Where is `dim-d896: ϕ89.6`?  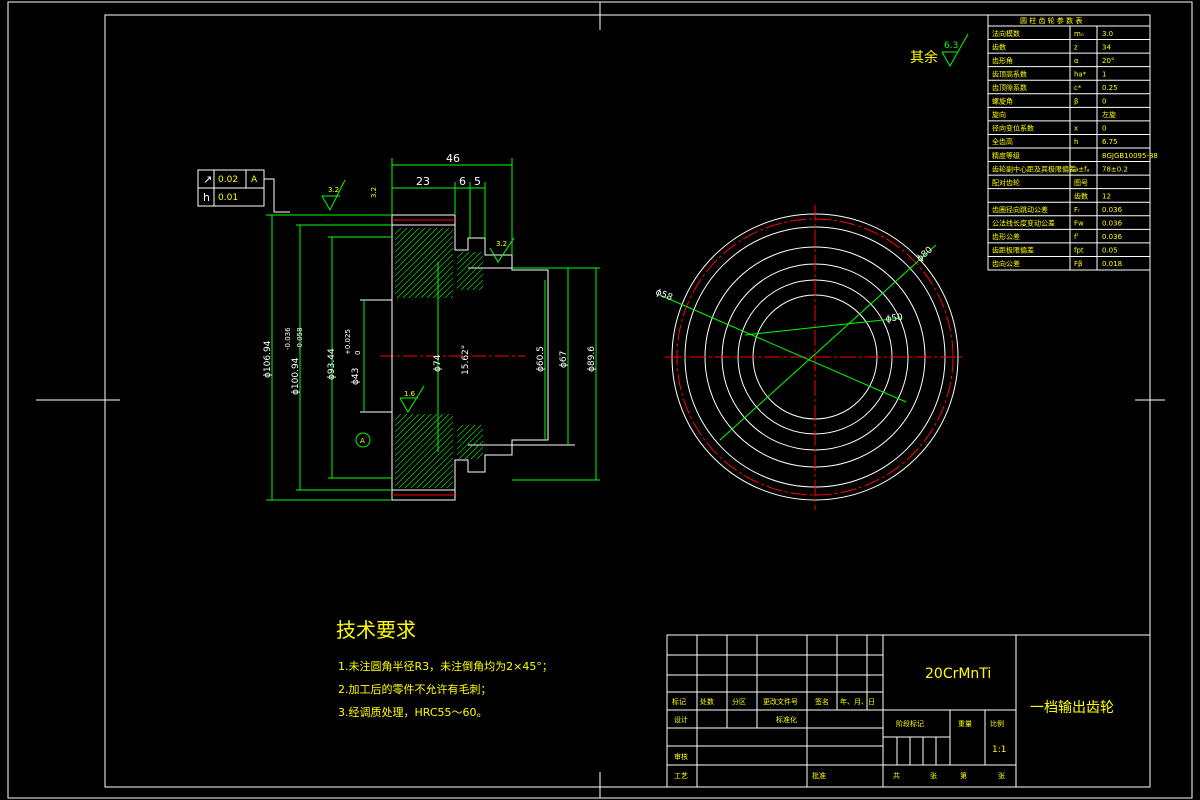
dim-d896: ϕ89.6 is located at coordinates (592, 359).